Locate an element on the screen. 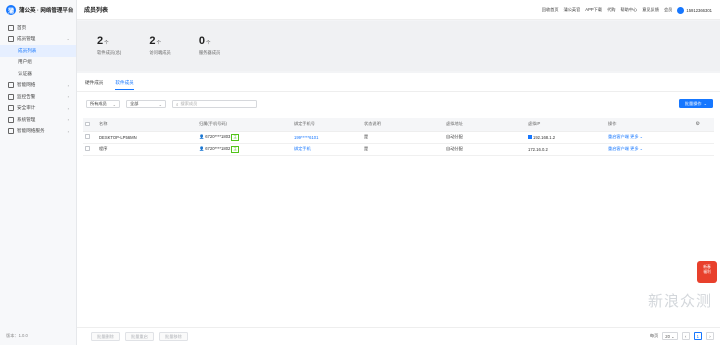 This screenshot has width=720, height=345. member-type-select: 所有成员 ⌄ is located at coordinates (103, 104).